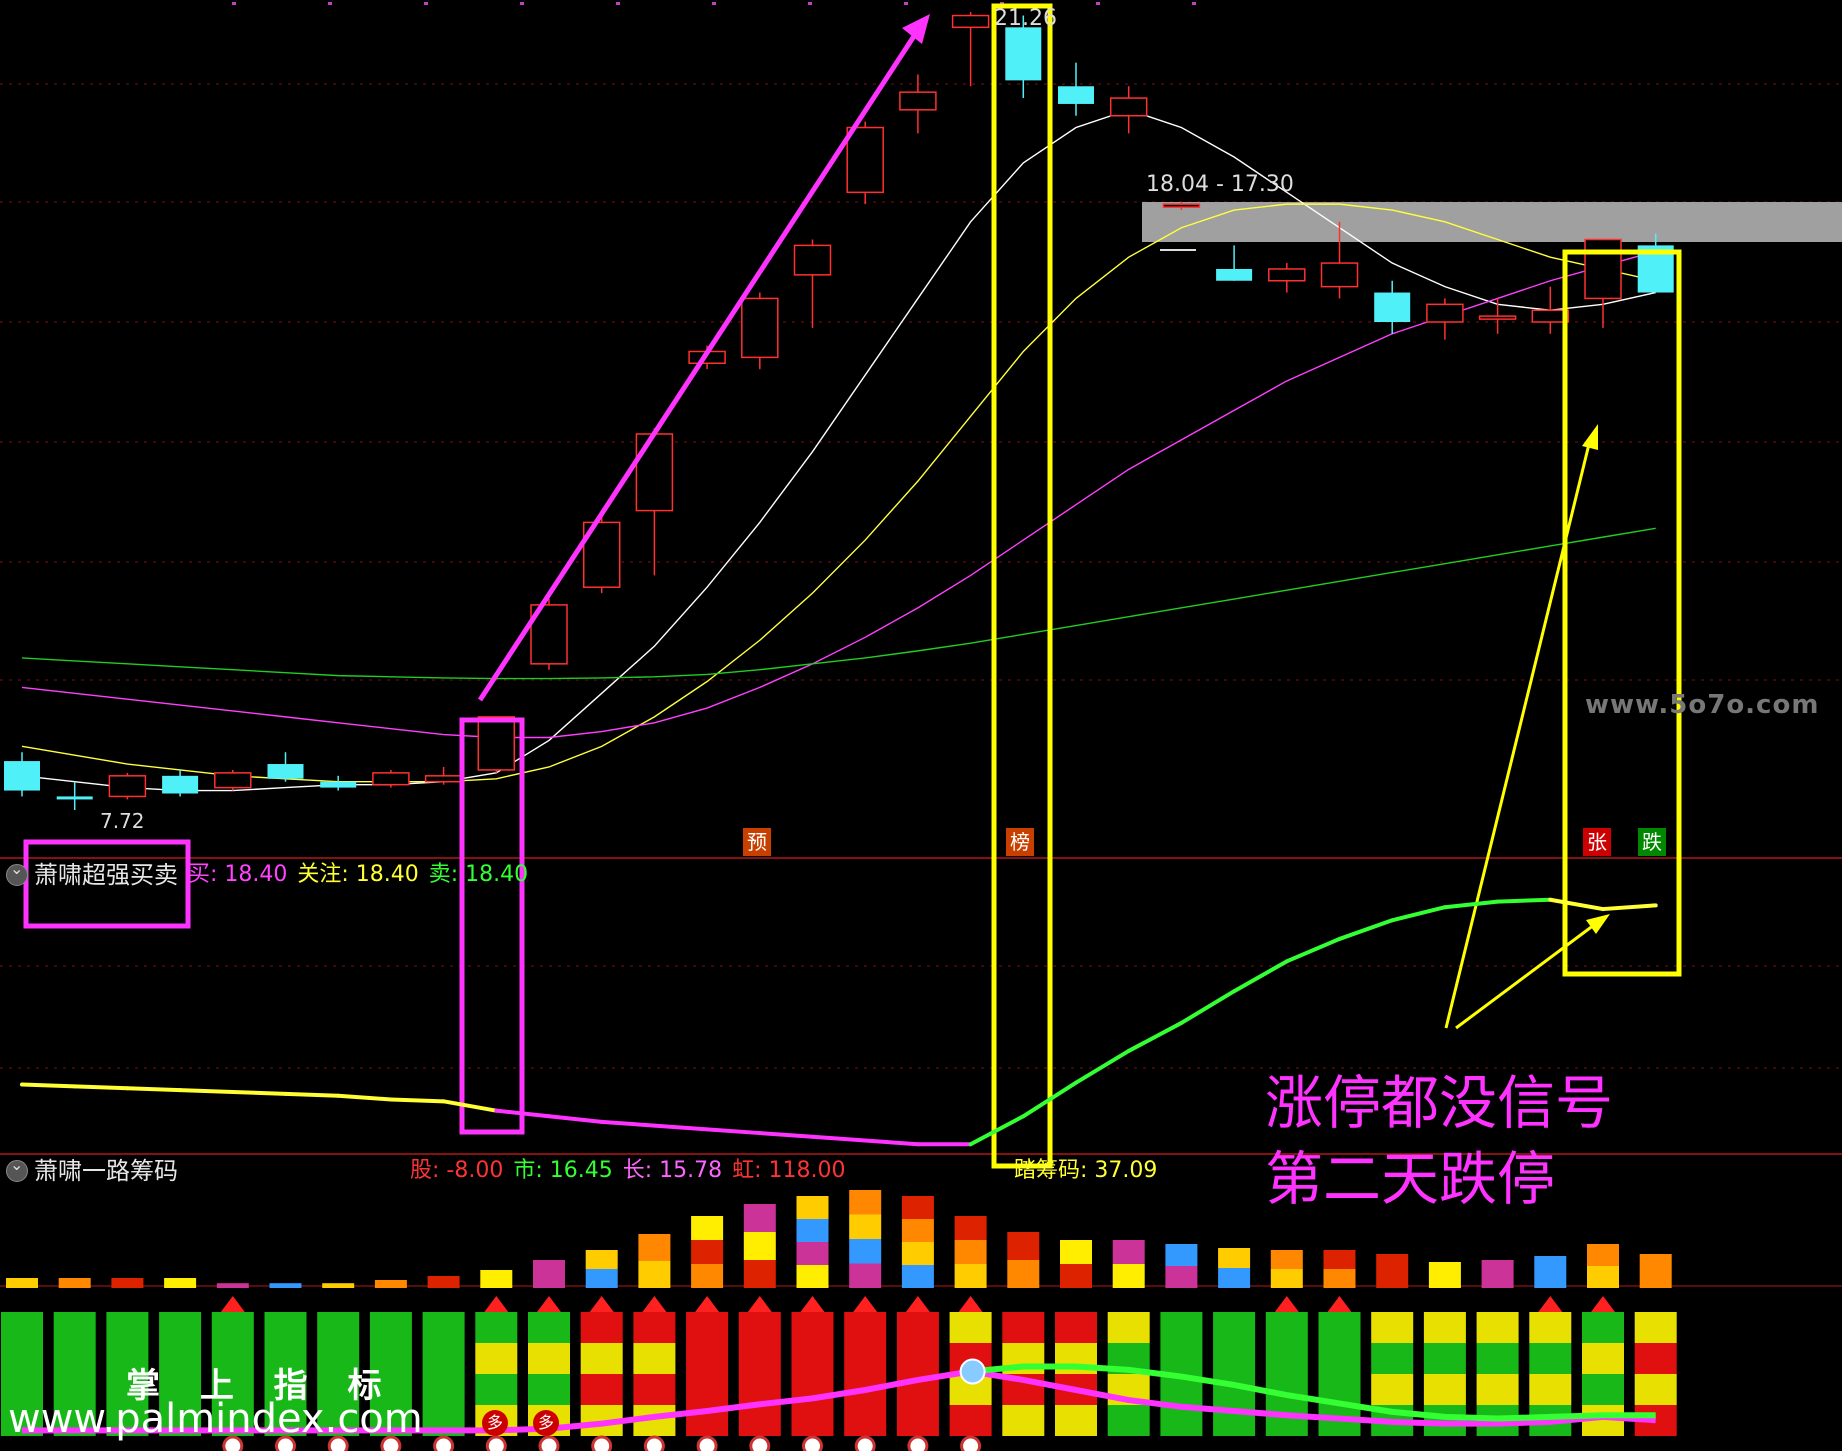 The image size is (1842, 1451). Describe the element at coordinates (17, 872) in the screenshot. I see `panel2-collapse-icon` at that location.